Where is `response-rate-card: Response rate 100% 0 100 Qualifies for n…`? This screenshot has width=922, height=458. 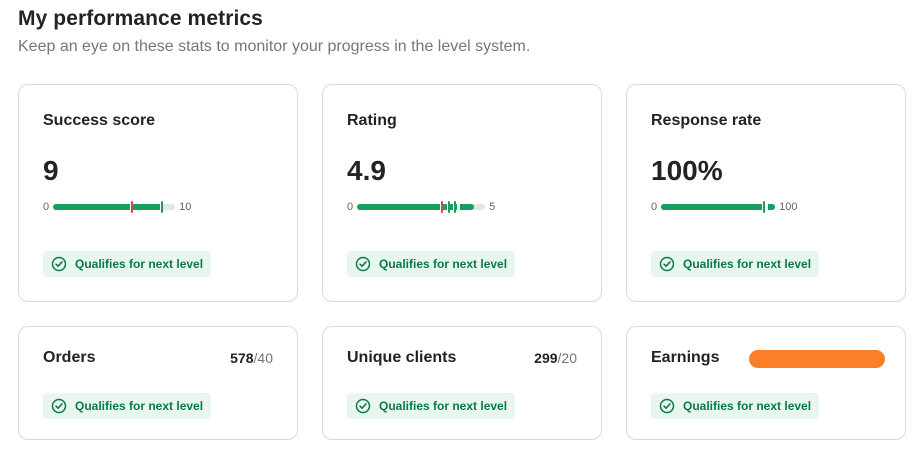
response-rate-card: Response rate 100% 0 100 Qualifies for n… is located at coordinates (766, 193).